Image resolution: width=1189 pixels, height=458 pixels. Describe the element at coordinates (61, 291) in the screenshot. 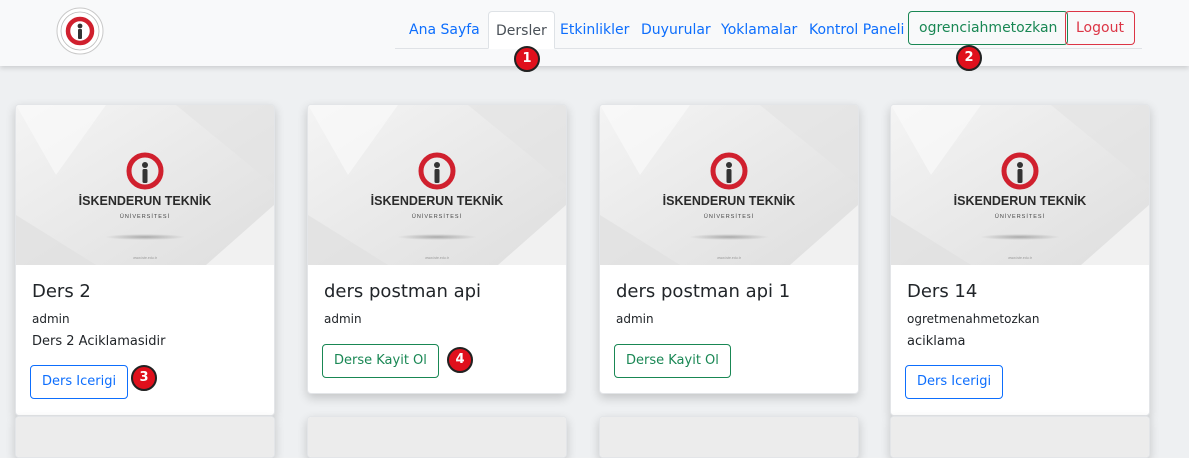

I see `course-title: Ders 2` at that location.